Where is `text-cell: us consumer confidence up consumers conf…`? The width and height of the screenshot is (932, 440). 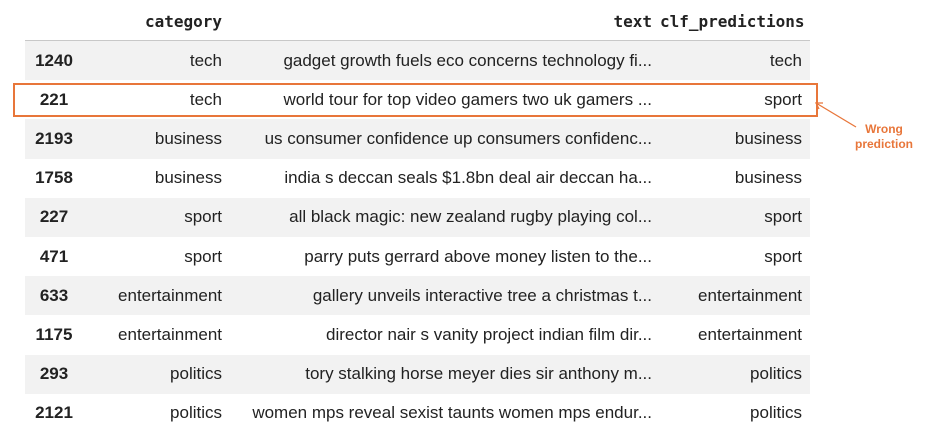 text-cell: us consumer confidence up consumers conf… is located at coordinates (445, 139).